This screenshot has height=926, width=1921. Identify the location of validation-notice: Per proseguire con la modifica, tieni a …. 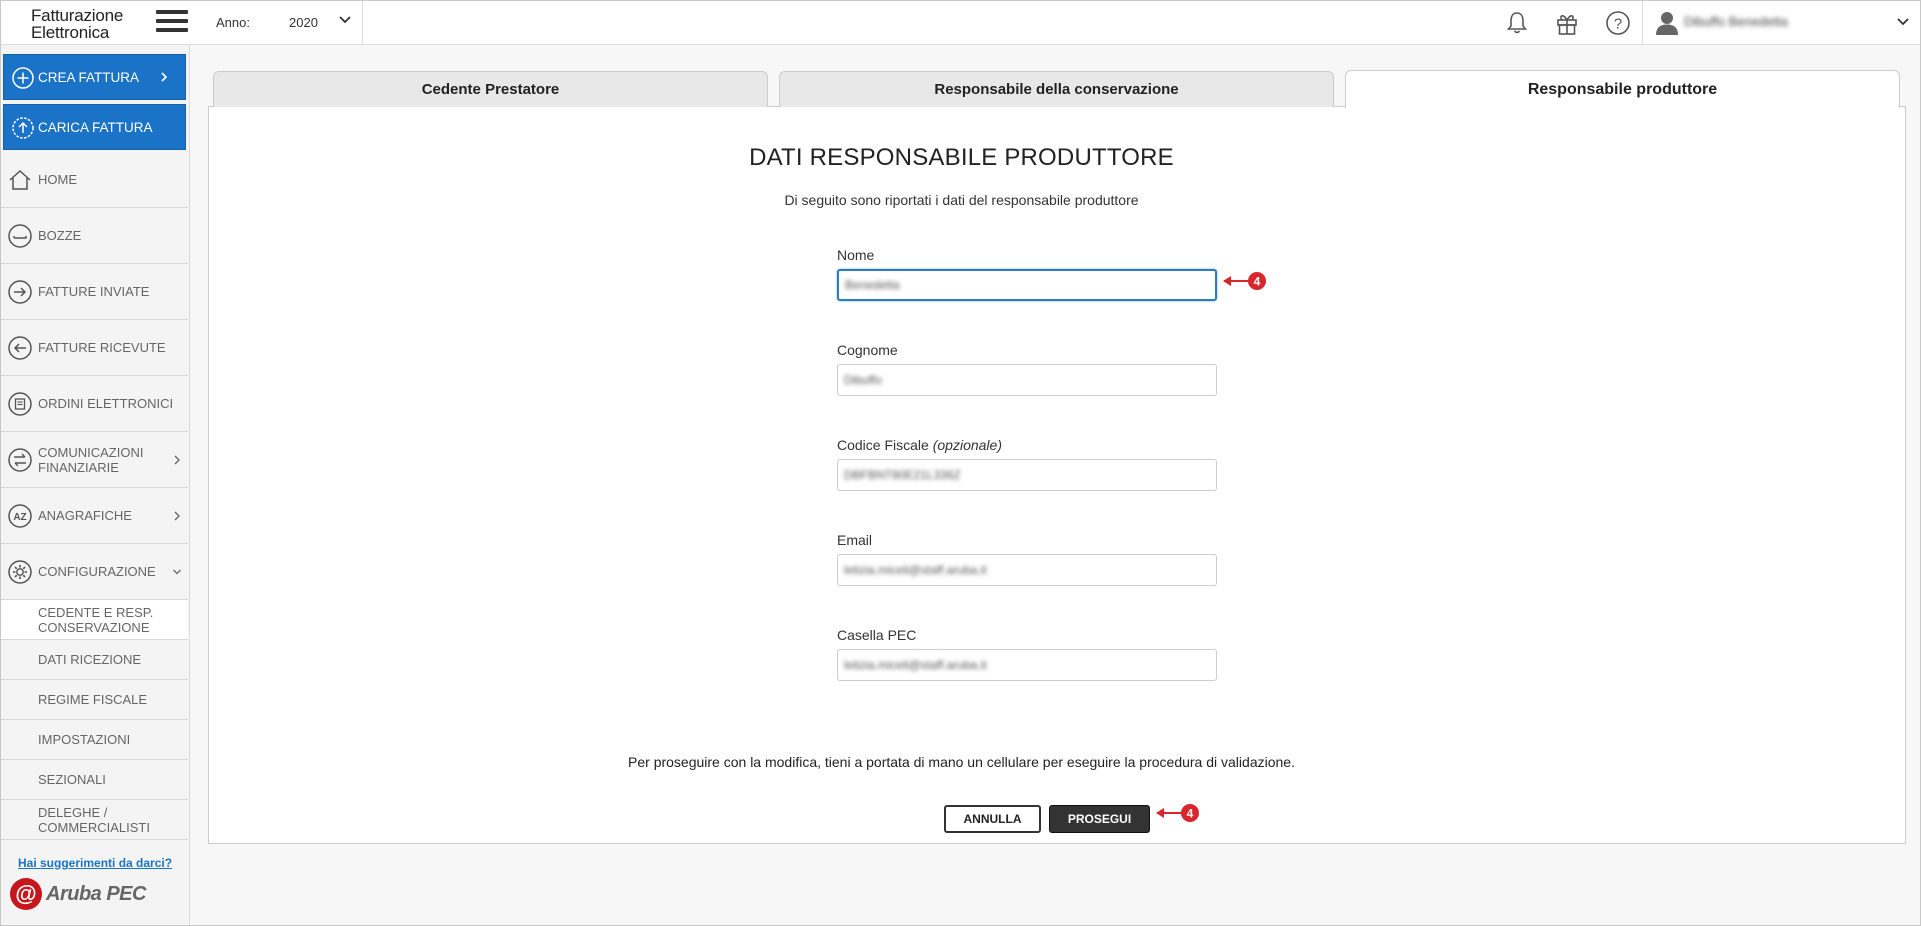
(961, 762).